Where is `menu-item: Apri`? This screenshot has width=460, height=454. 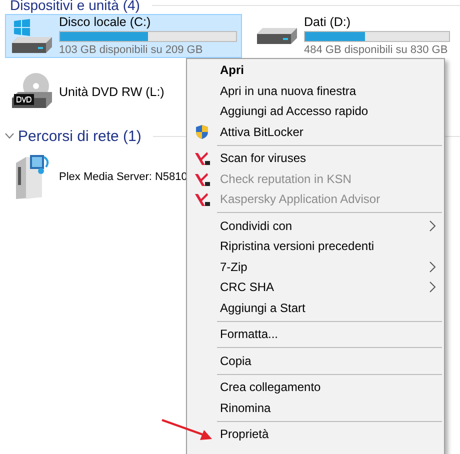
menu-item: Apri is located at coordinates (315, 70).